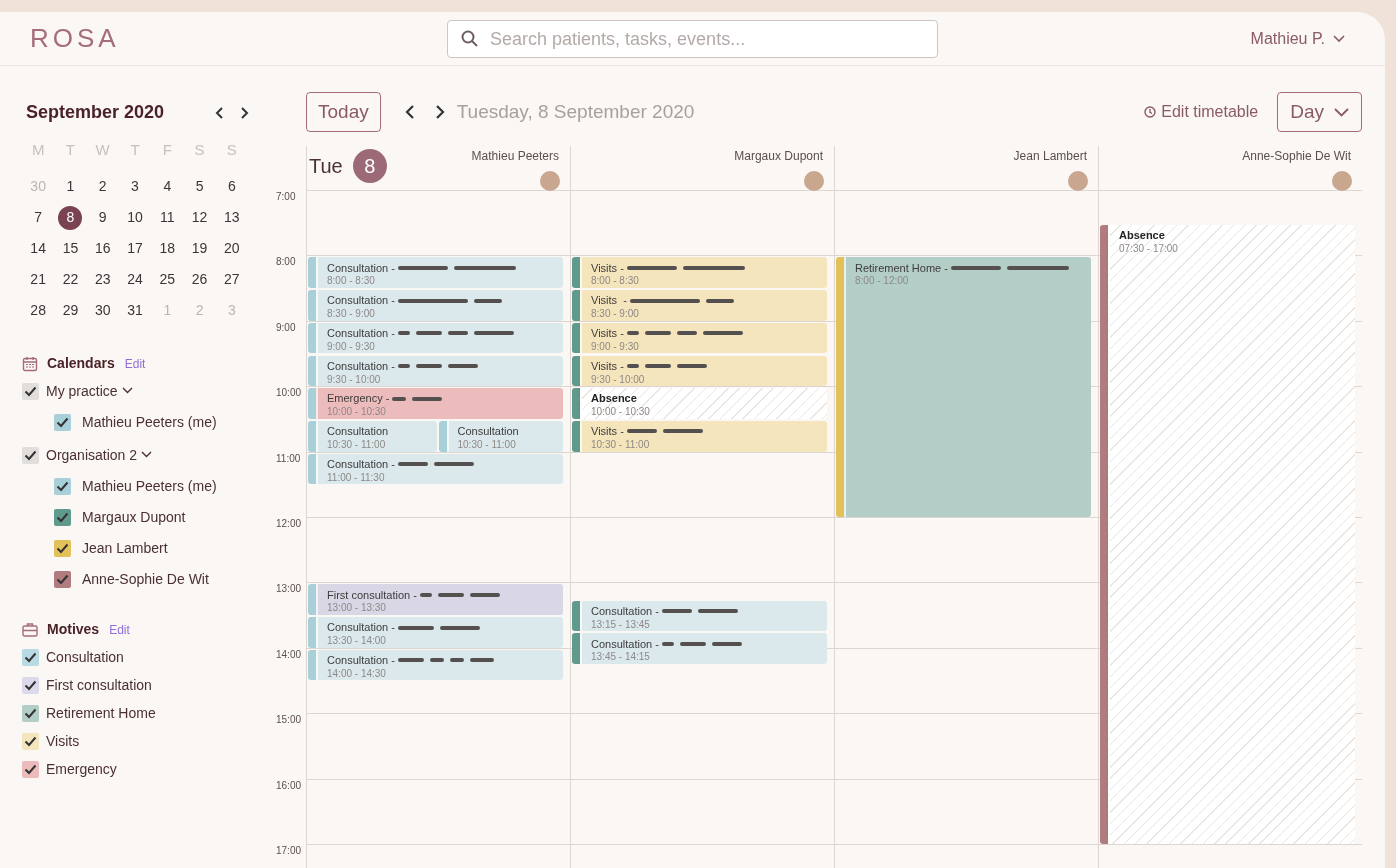  What do you see at coordinates (901, 268) in the screenshot?
I see `event-title: Retirement Home -` at bounding box center [901, 268].